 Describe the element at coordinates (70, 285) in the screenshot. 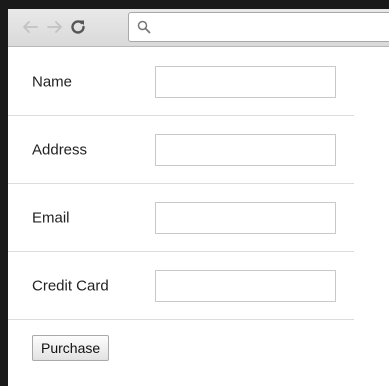

I see `credit-card-label: Credit Card` at that location.